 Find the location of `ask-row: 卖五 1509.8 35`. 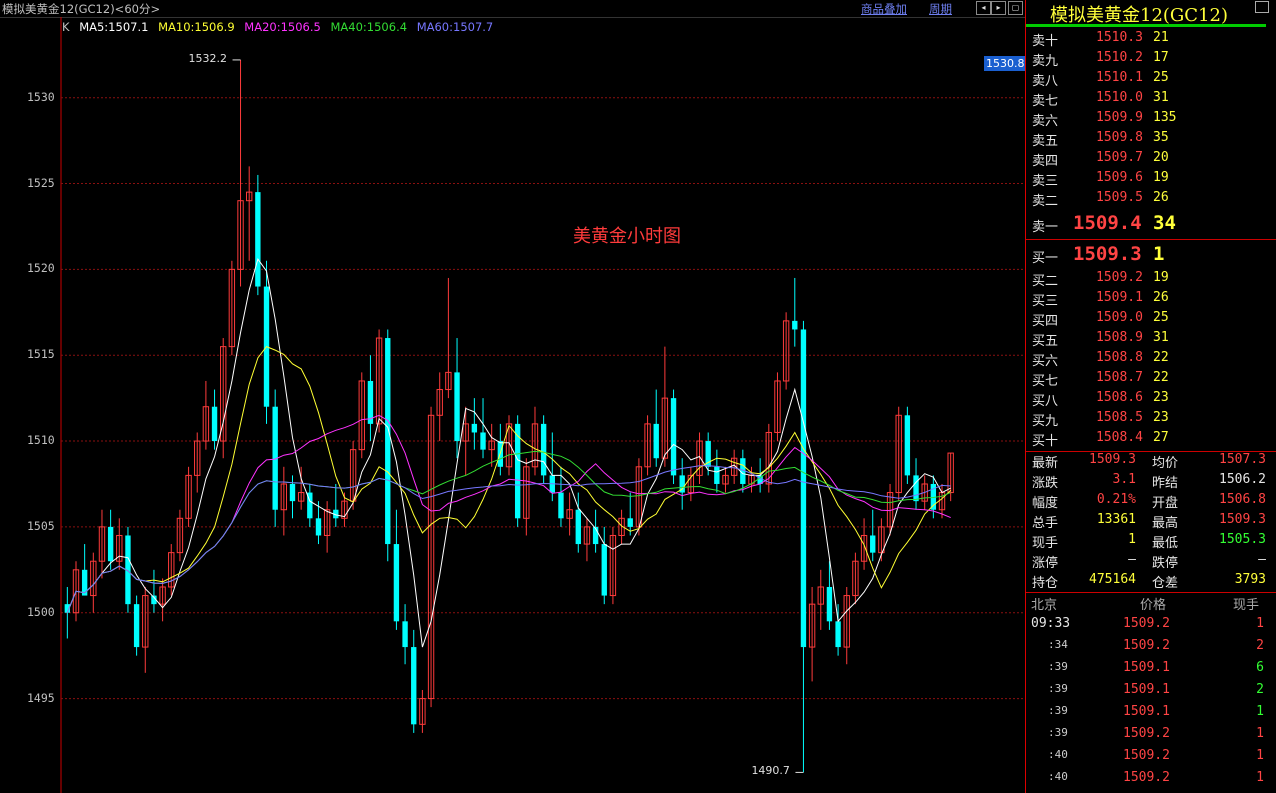

ask-row: 卖五 1509.8 35 is located at coordinates (1151, 140).